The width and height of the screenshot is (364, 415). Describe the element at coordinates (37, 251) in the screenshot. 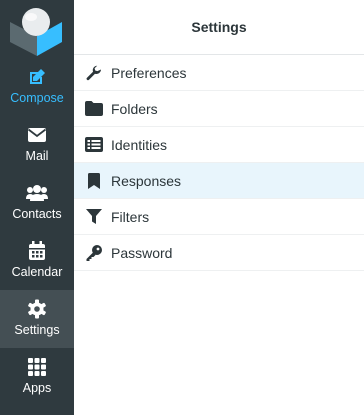

I see `calendar-icon` at that location.